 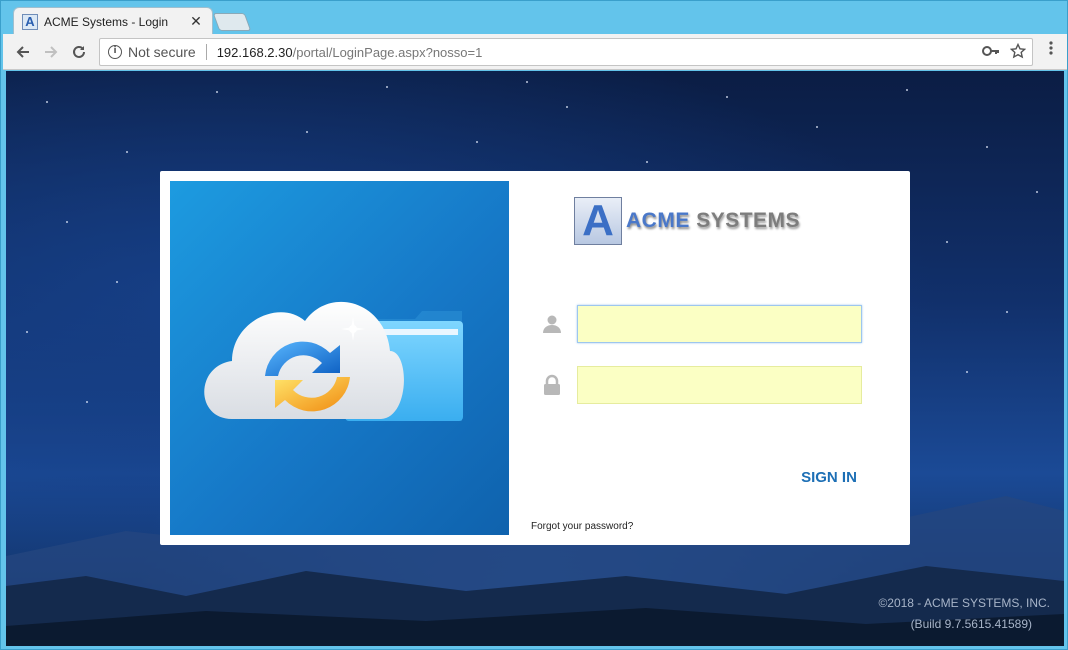 I want to click on logo-mark: A, so click(x=598, y=220).